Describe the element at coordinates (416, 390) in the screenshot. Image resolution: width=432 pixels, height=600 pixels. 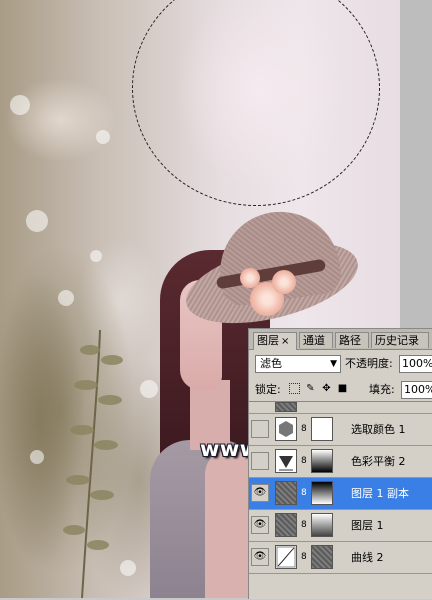
I see `fill-input: 100%` at that location.